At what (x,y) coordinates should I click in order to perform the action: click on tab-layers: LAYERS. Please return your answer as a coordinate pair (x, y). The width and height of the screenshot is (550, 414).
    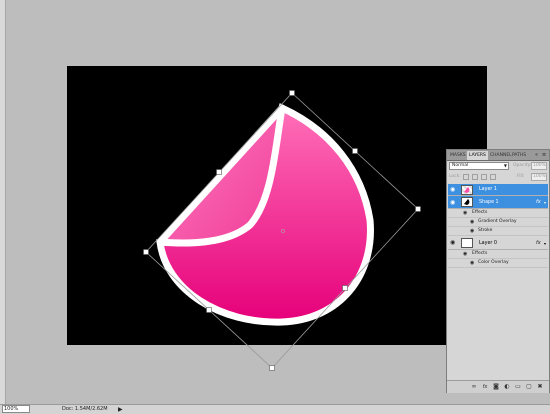
    Looking at the image, I should click on (477, 155).